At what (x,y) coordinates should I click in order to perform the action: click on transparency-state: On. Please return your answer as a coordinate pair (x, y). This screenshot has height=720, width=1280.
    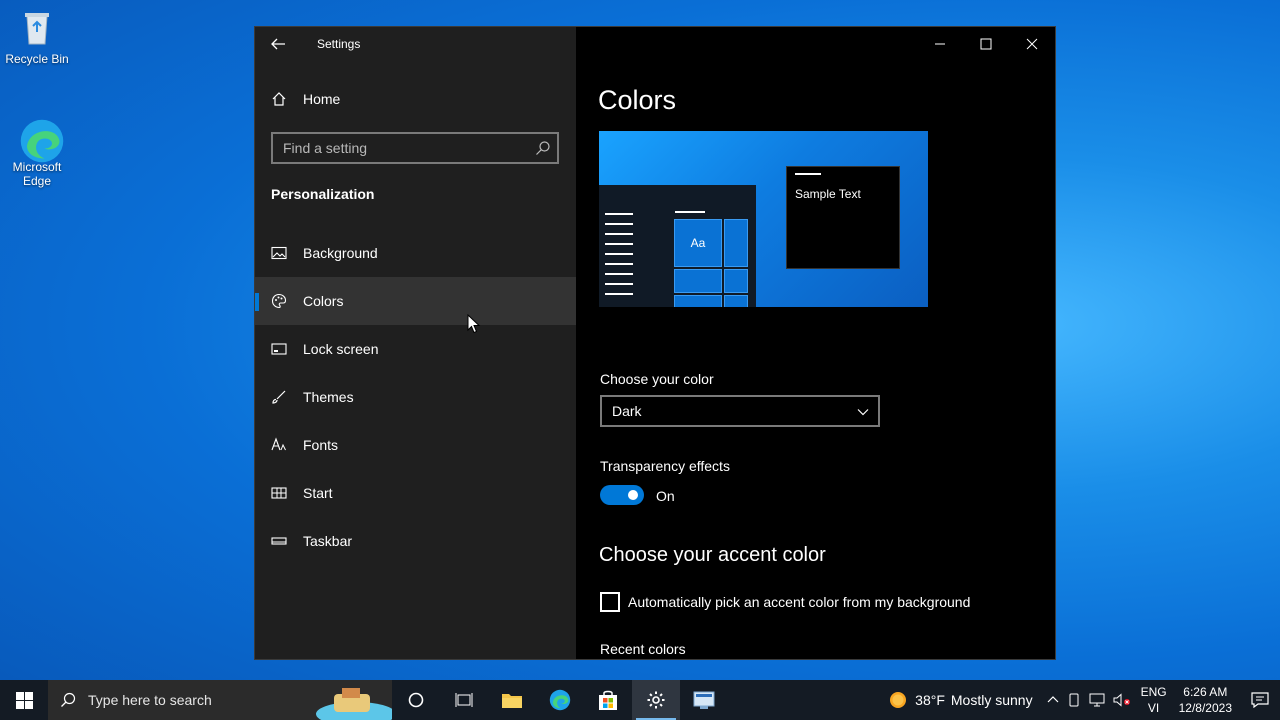
    Looking at the image, I should click on (665, 496).